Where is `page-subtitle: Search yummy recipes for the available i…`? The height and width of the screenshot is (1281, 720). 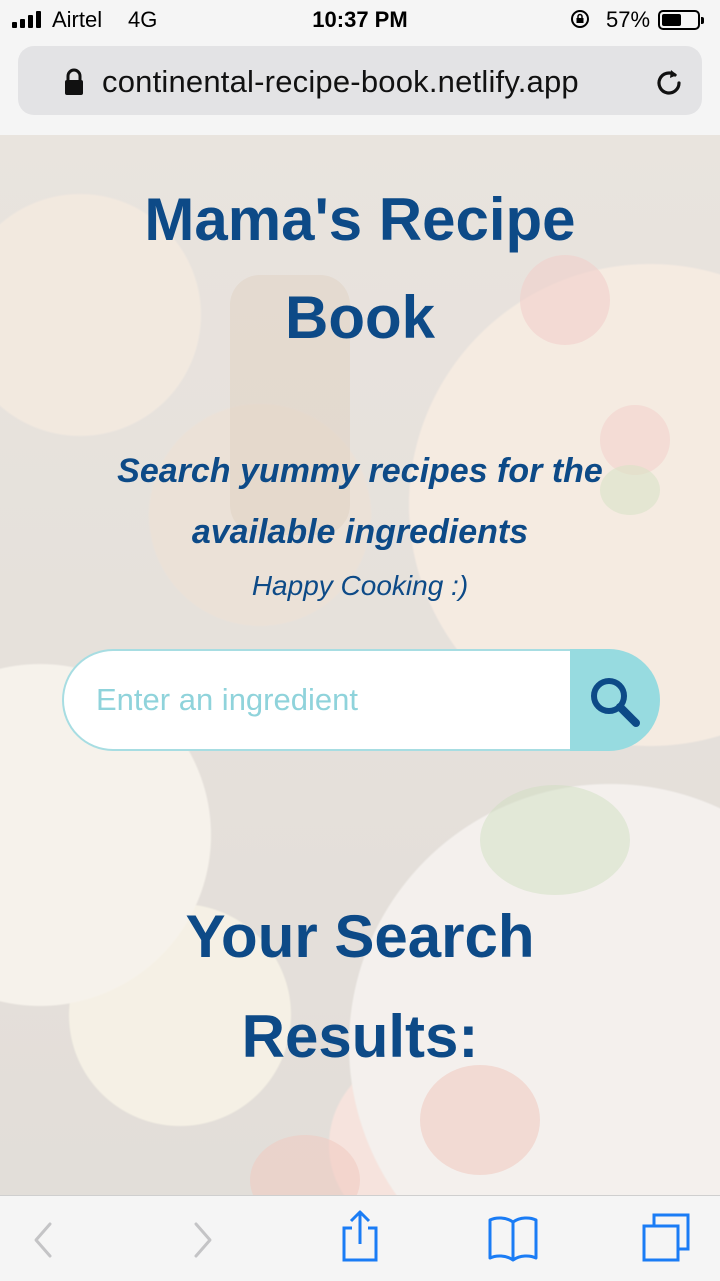 page-subtitle: Search yummy recipes for the available i… is located at coordinates (360, 502).